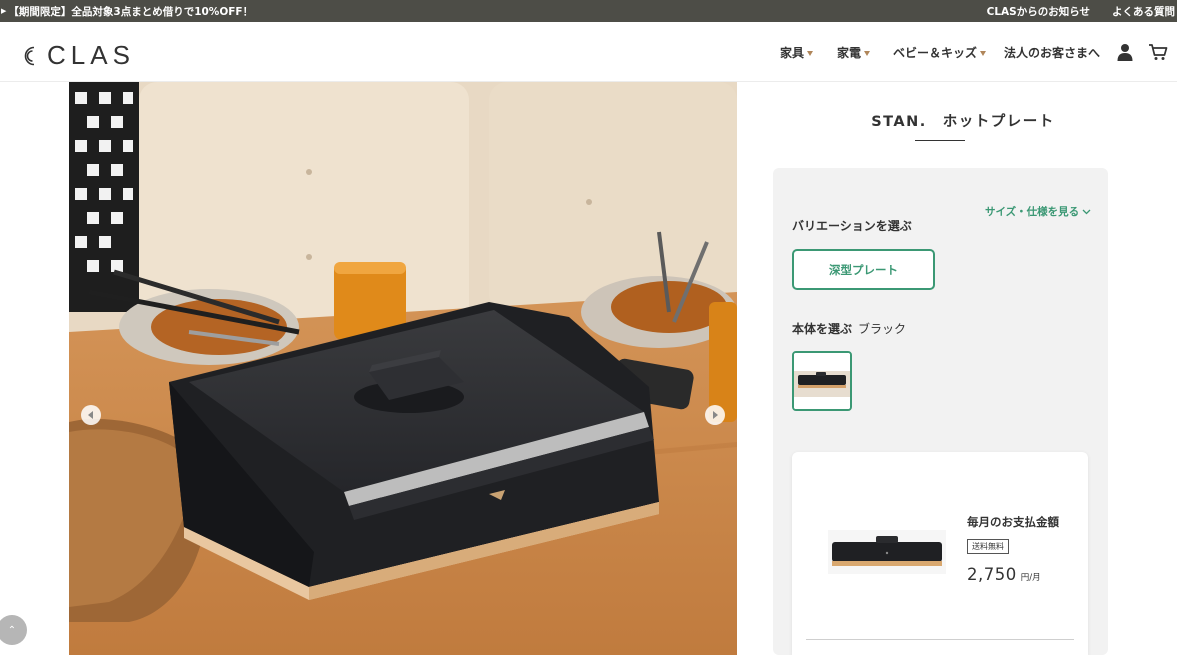 Image resolution: width=1177 pixels, height=655 pixels. Describe the element at coordinates (887, 552) in the screenshot. I see `price-card-product-image` at that location.